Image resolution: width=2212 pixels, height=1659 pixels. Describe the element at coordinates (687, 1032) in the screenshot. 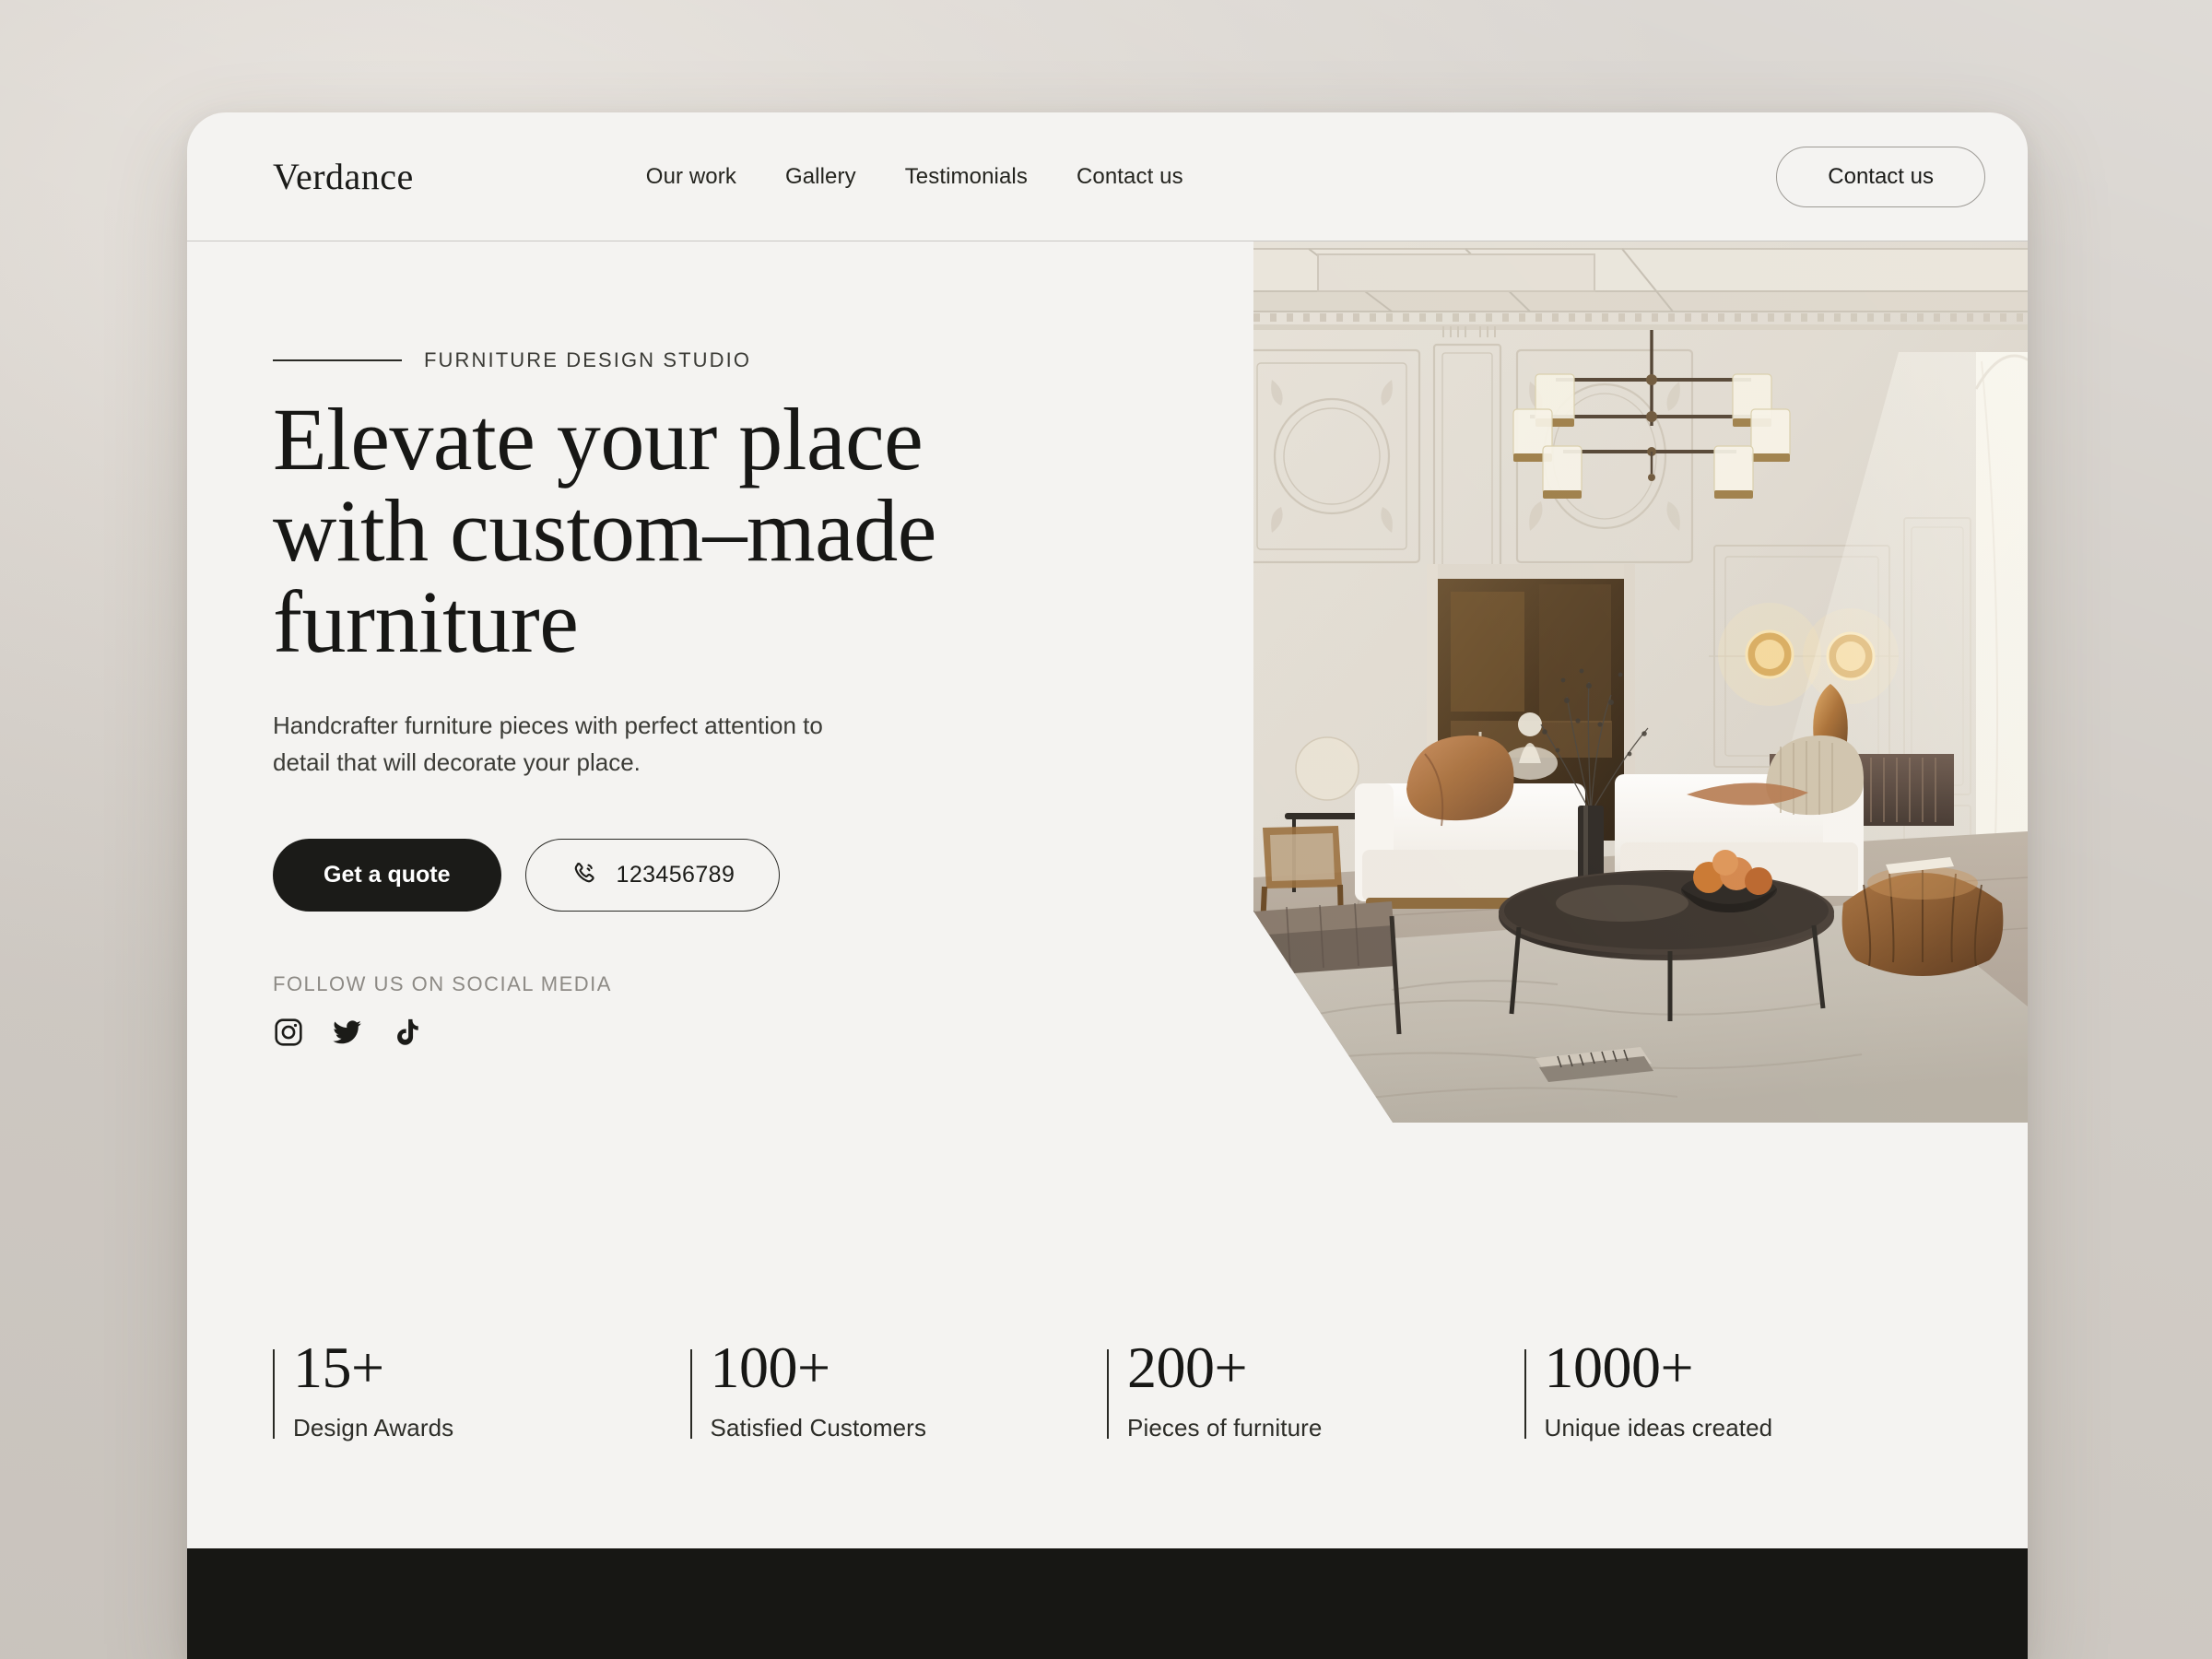

I see `social-links` at that location.